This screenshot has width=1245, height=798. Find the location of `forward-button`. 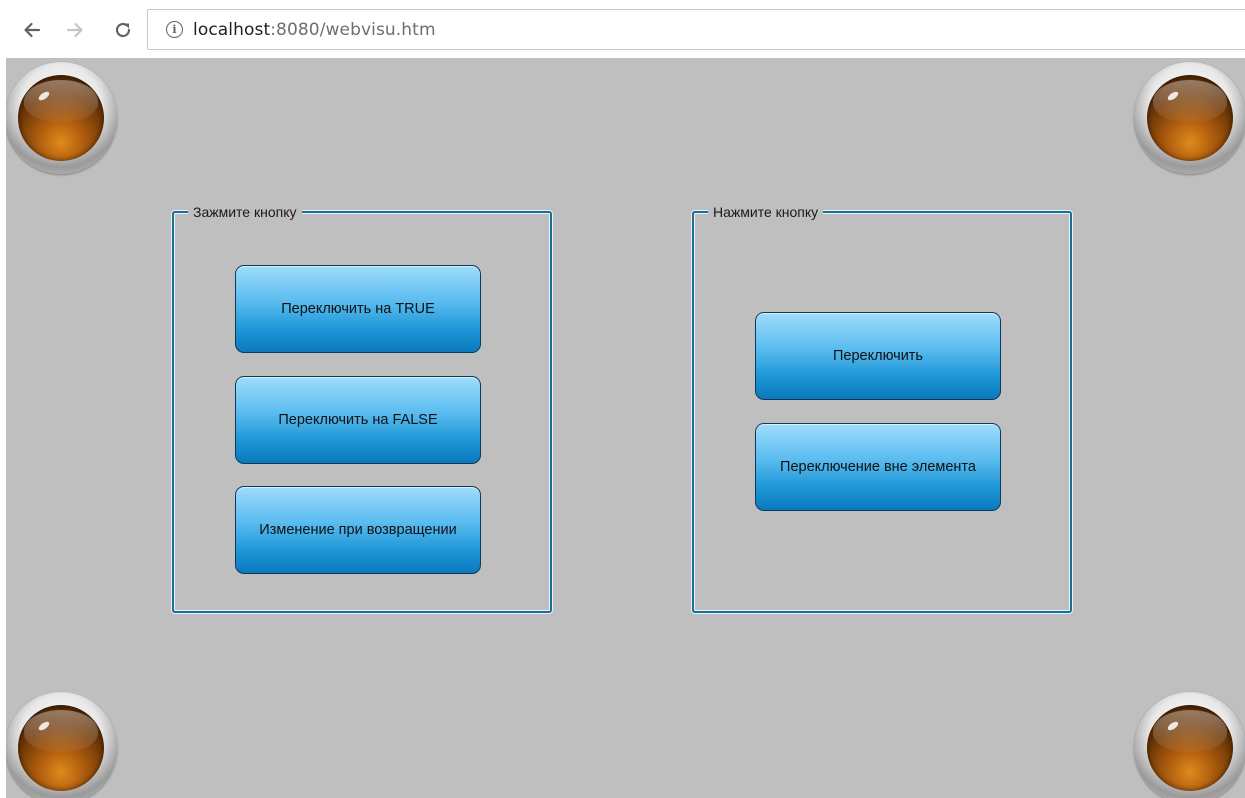

forward-button is located at coordinates (75, 30).